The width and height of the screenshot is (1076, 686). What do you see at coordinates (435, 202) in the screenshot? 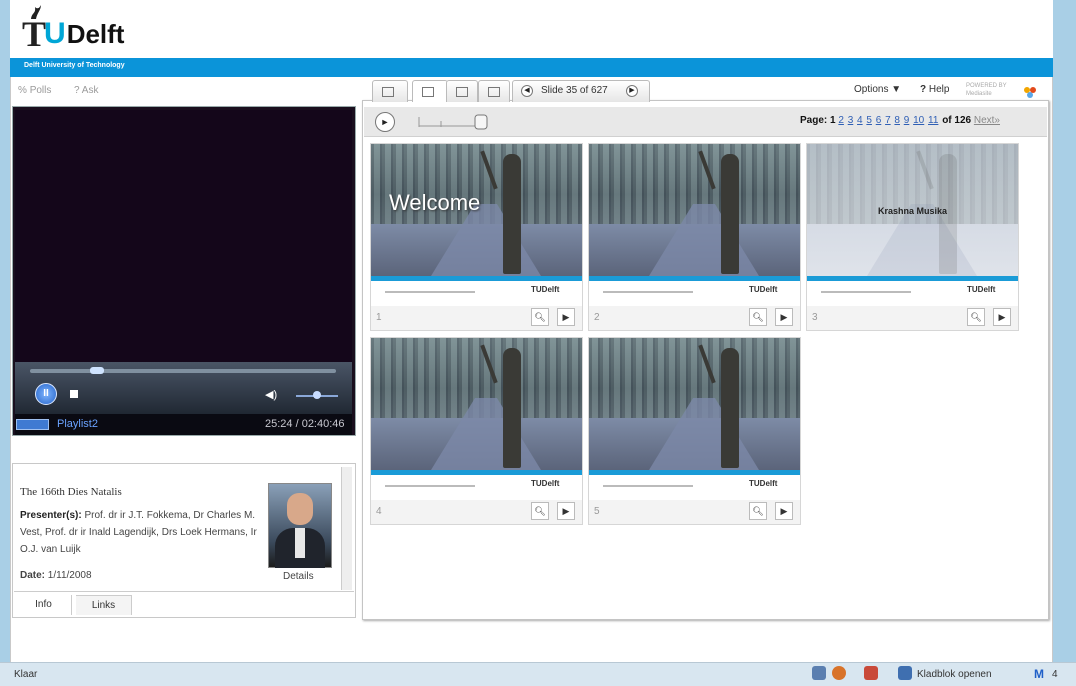
I see `slide-title: Welcome` at bounding box center [435, 202].